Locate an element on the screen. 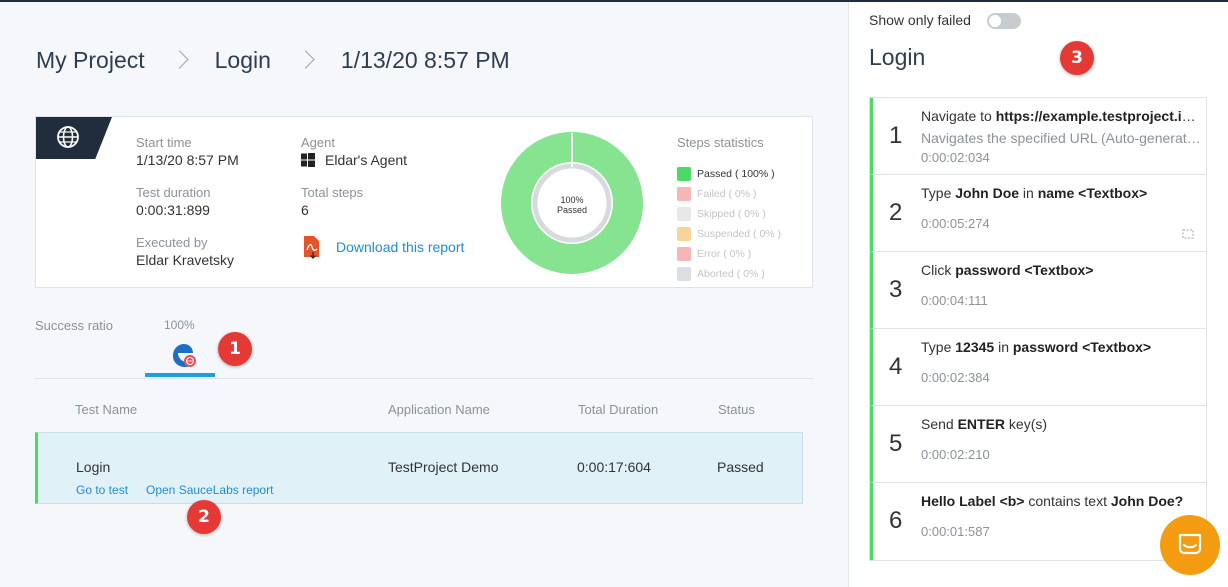 Image resolution: width=1228 pixels, height=587 pixels. breadcrumb-run: 1/13/20 8:57 PM is located at coordinates (425, 59).